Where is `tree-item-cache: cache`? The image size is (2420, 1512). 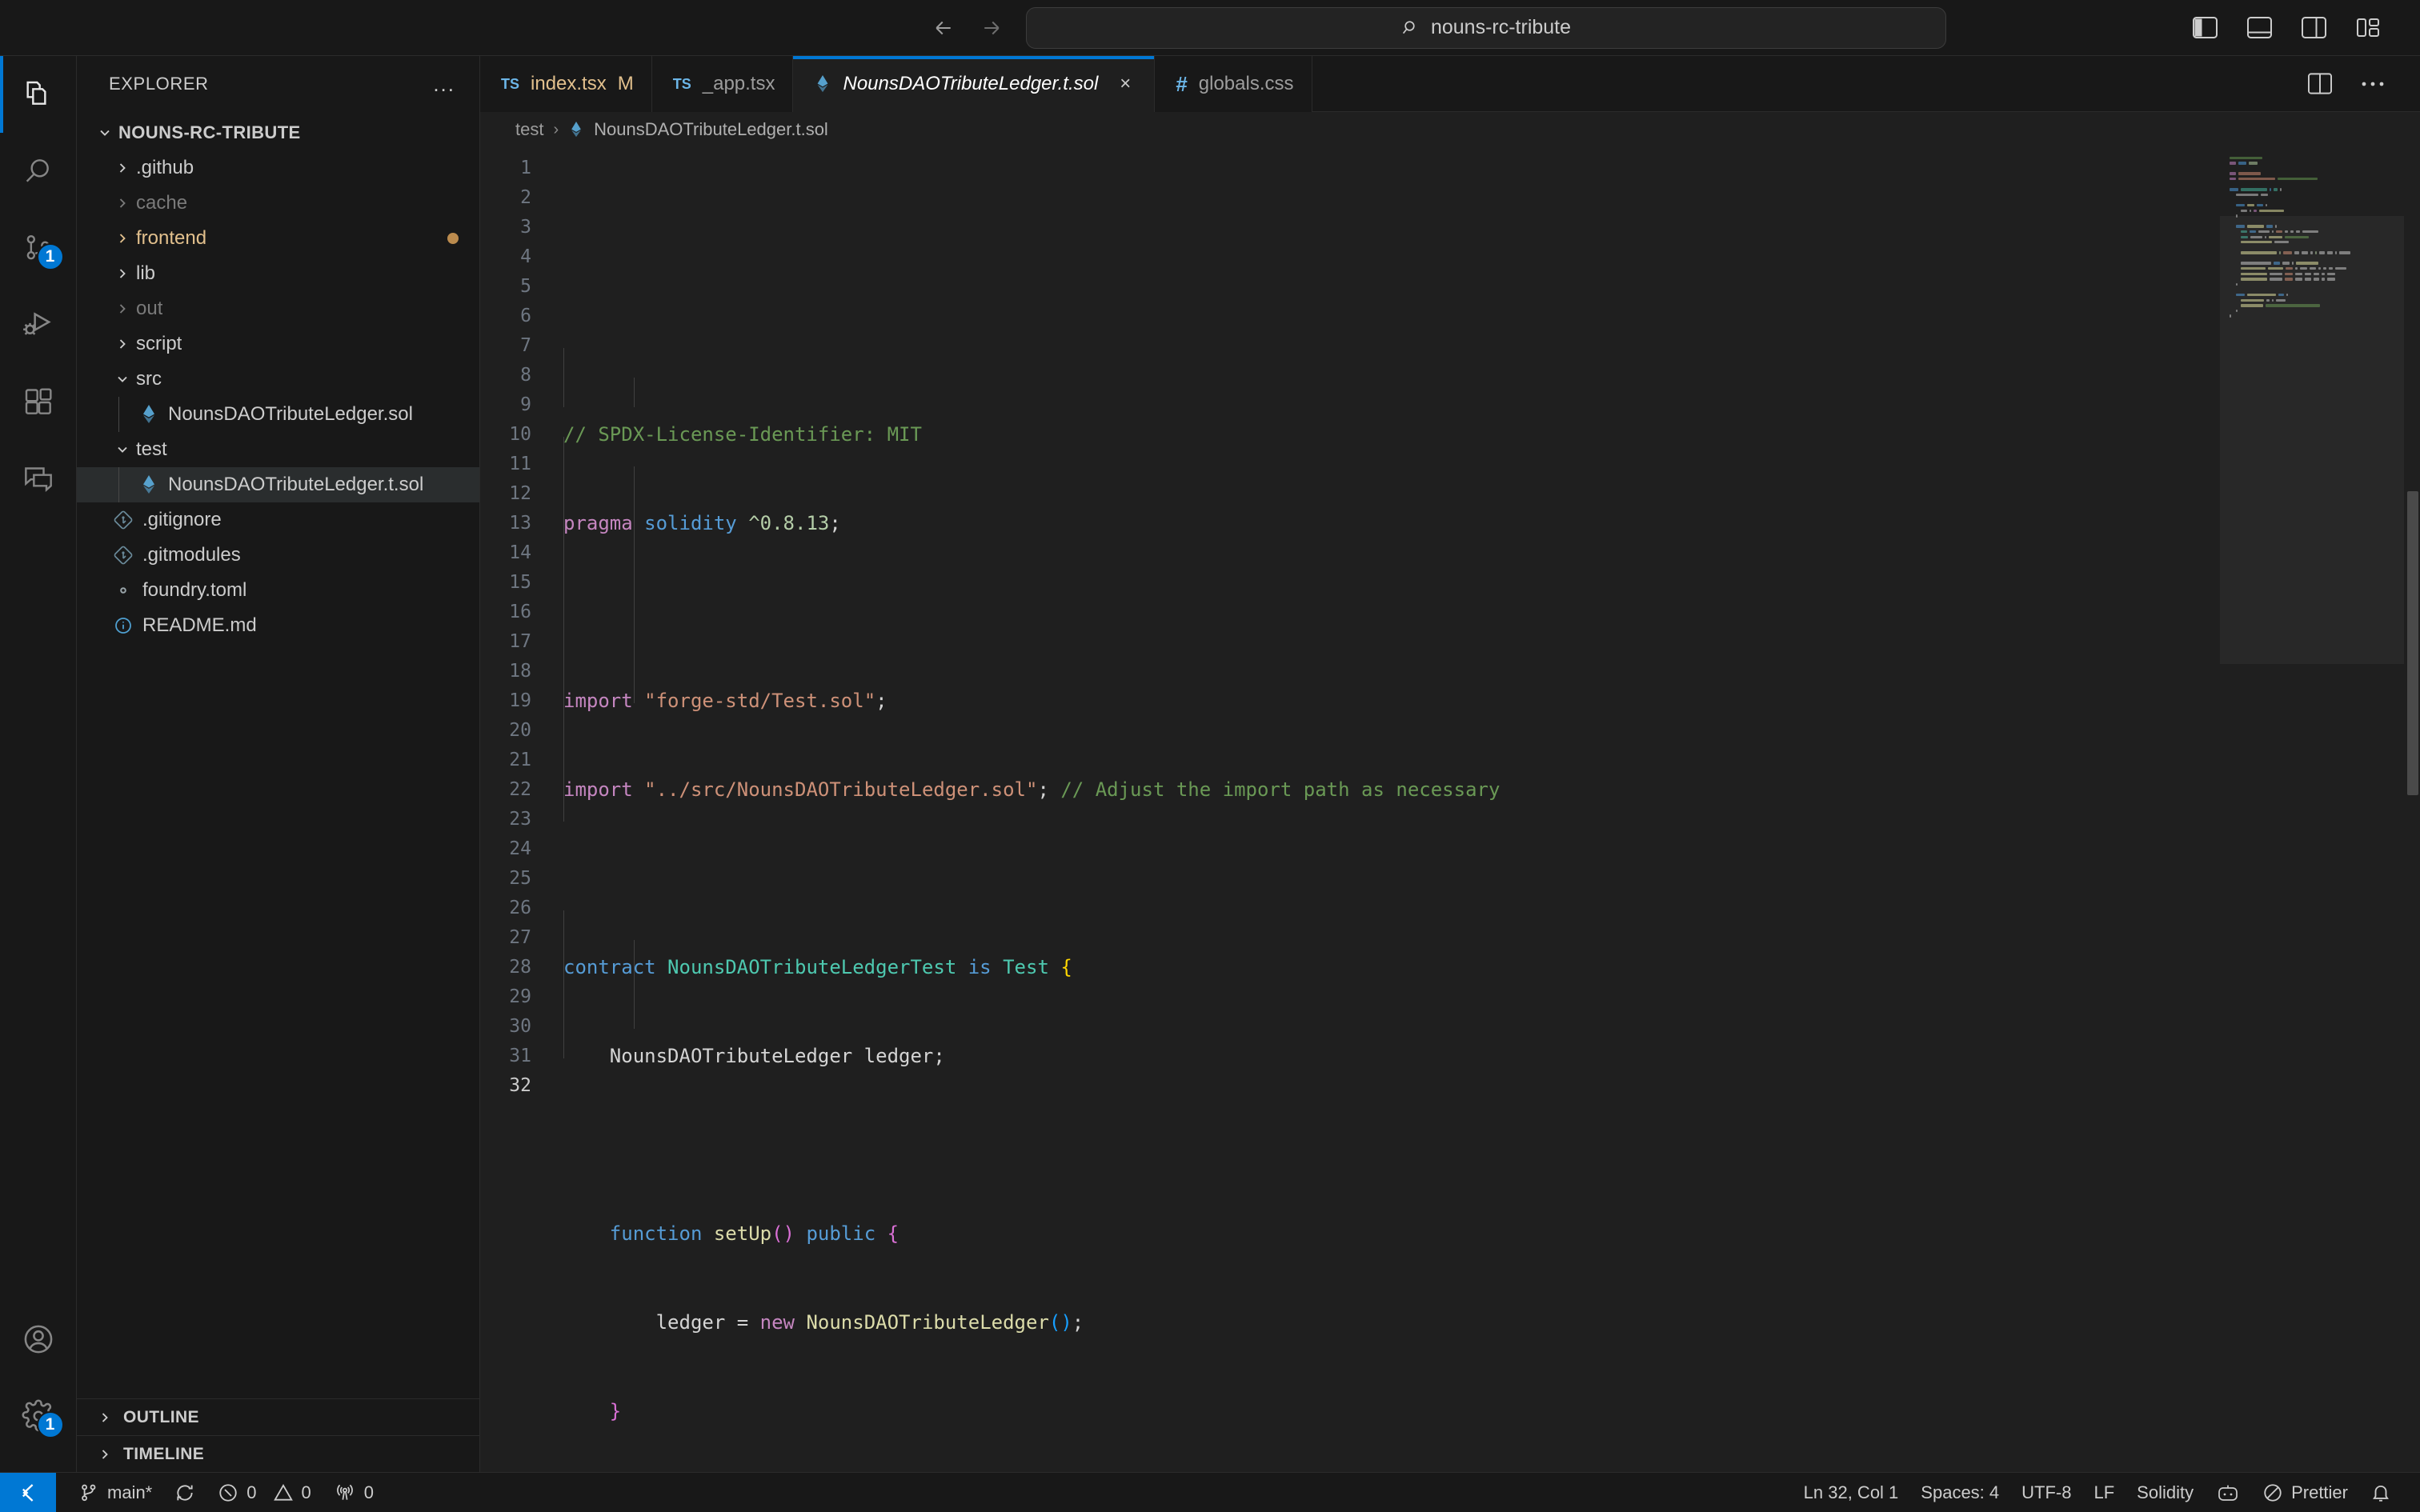
tree-item-cache: cache is located at coordinates (278, 203).